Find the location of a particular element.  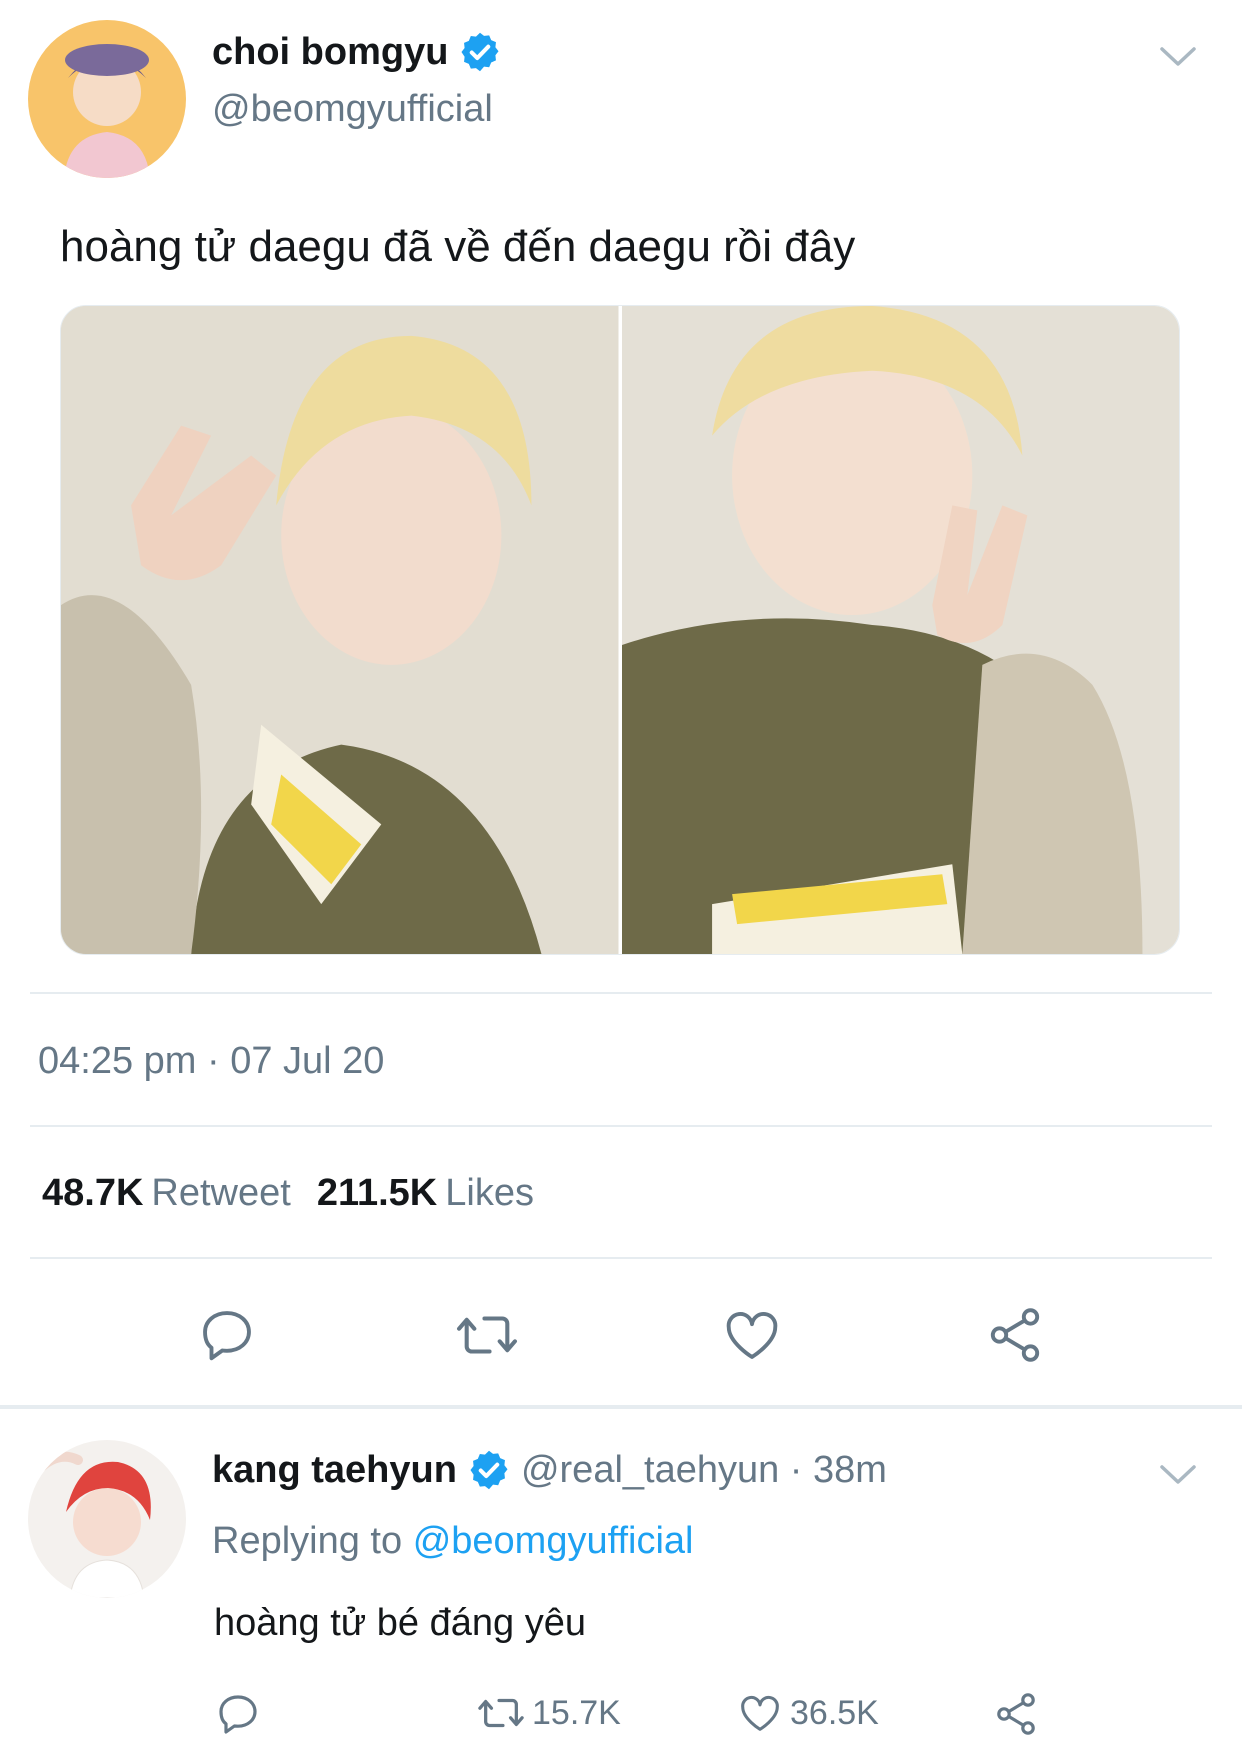

author-handle: @beomgyufficial is located at coordinates (352, 109).